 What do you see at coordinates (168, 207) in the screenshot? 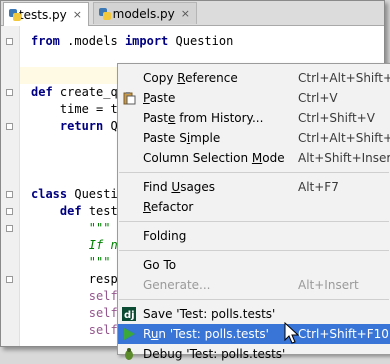
I see `menu-item-label: Refactor` at bounding box center [168, 207].